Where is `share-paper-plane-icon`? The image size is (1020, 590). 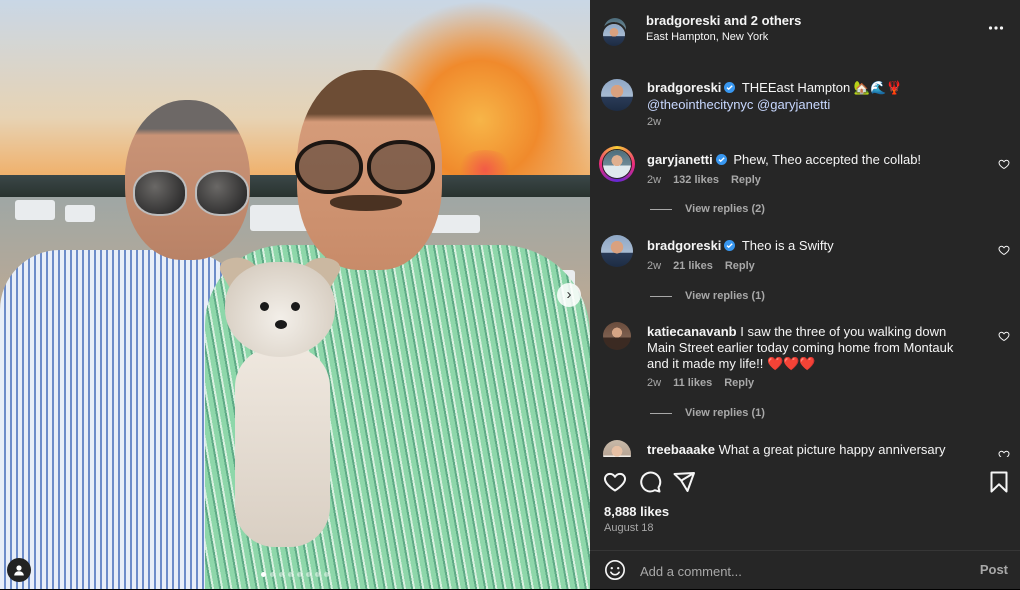
share-paper-plane-icon is located at coordinates (684, 482).